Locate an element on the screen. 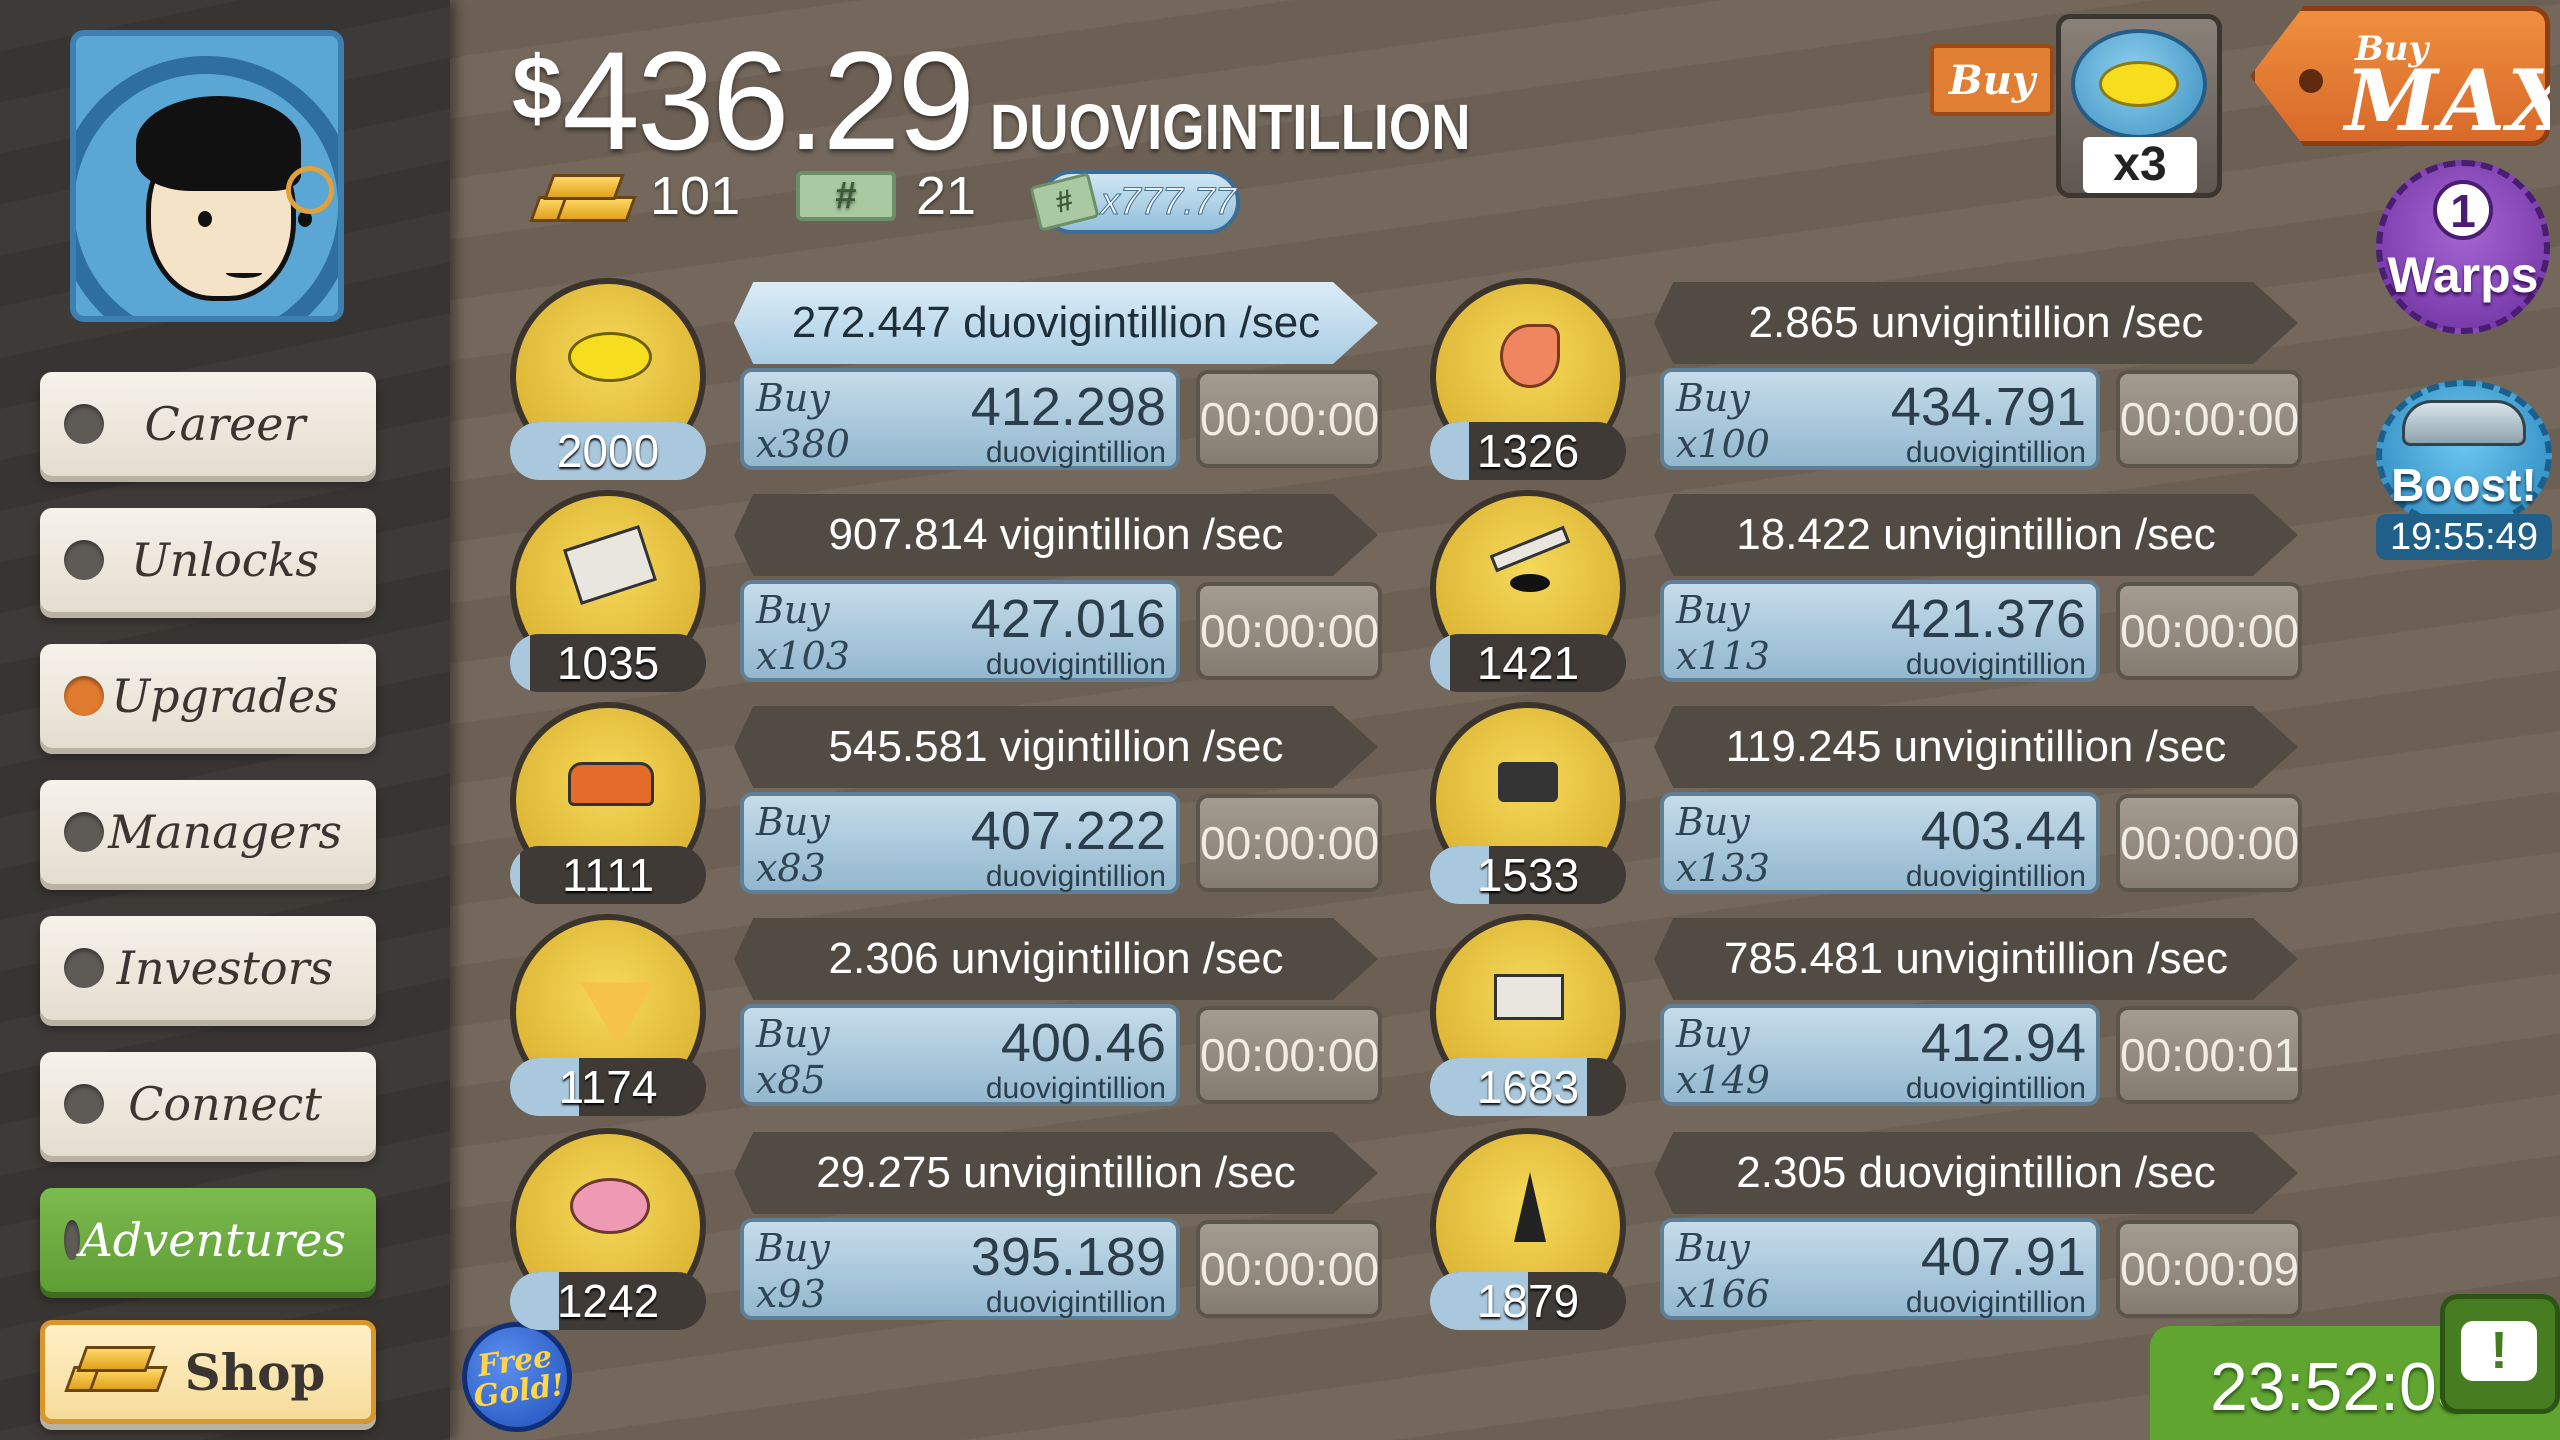 The height and width of the screenshot is (1440, 2560). sidebar-item-label: Unlocks is located at coordinates (225, 560).